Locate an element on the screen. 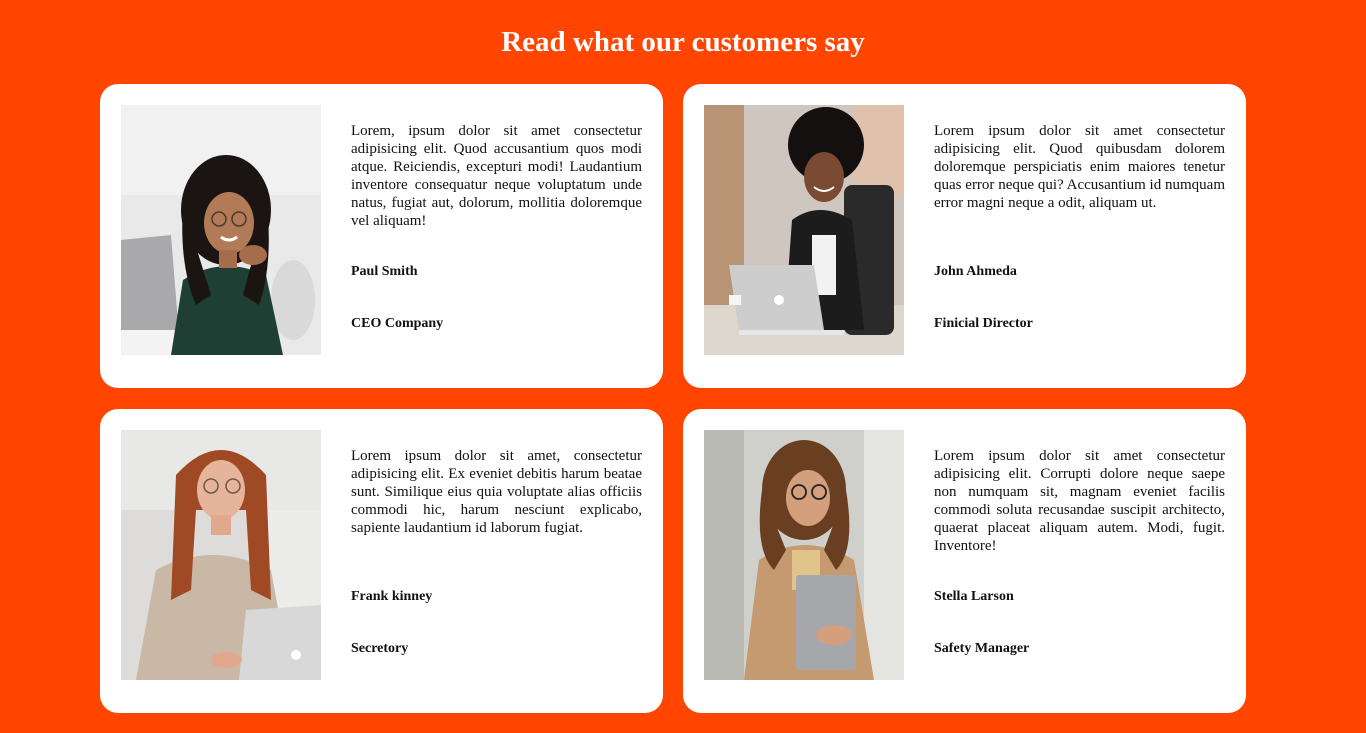  customer-photo-stella-larson is located at coordinates (804, 555).